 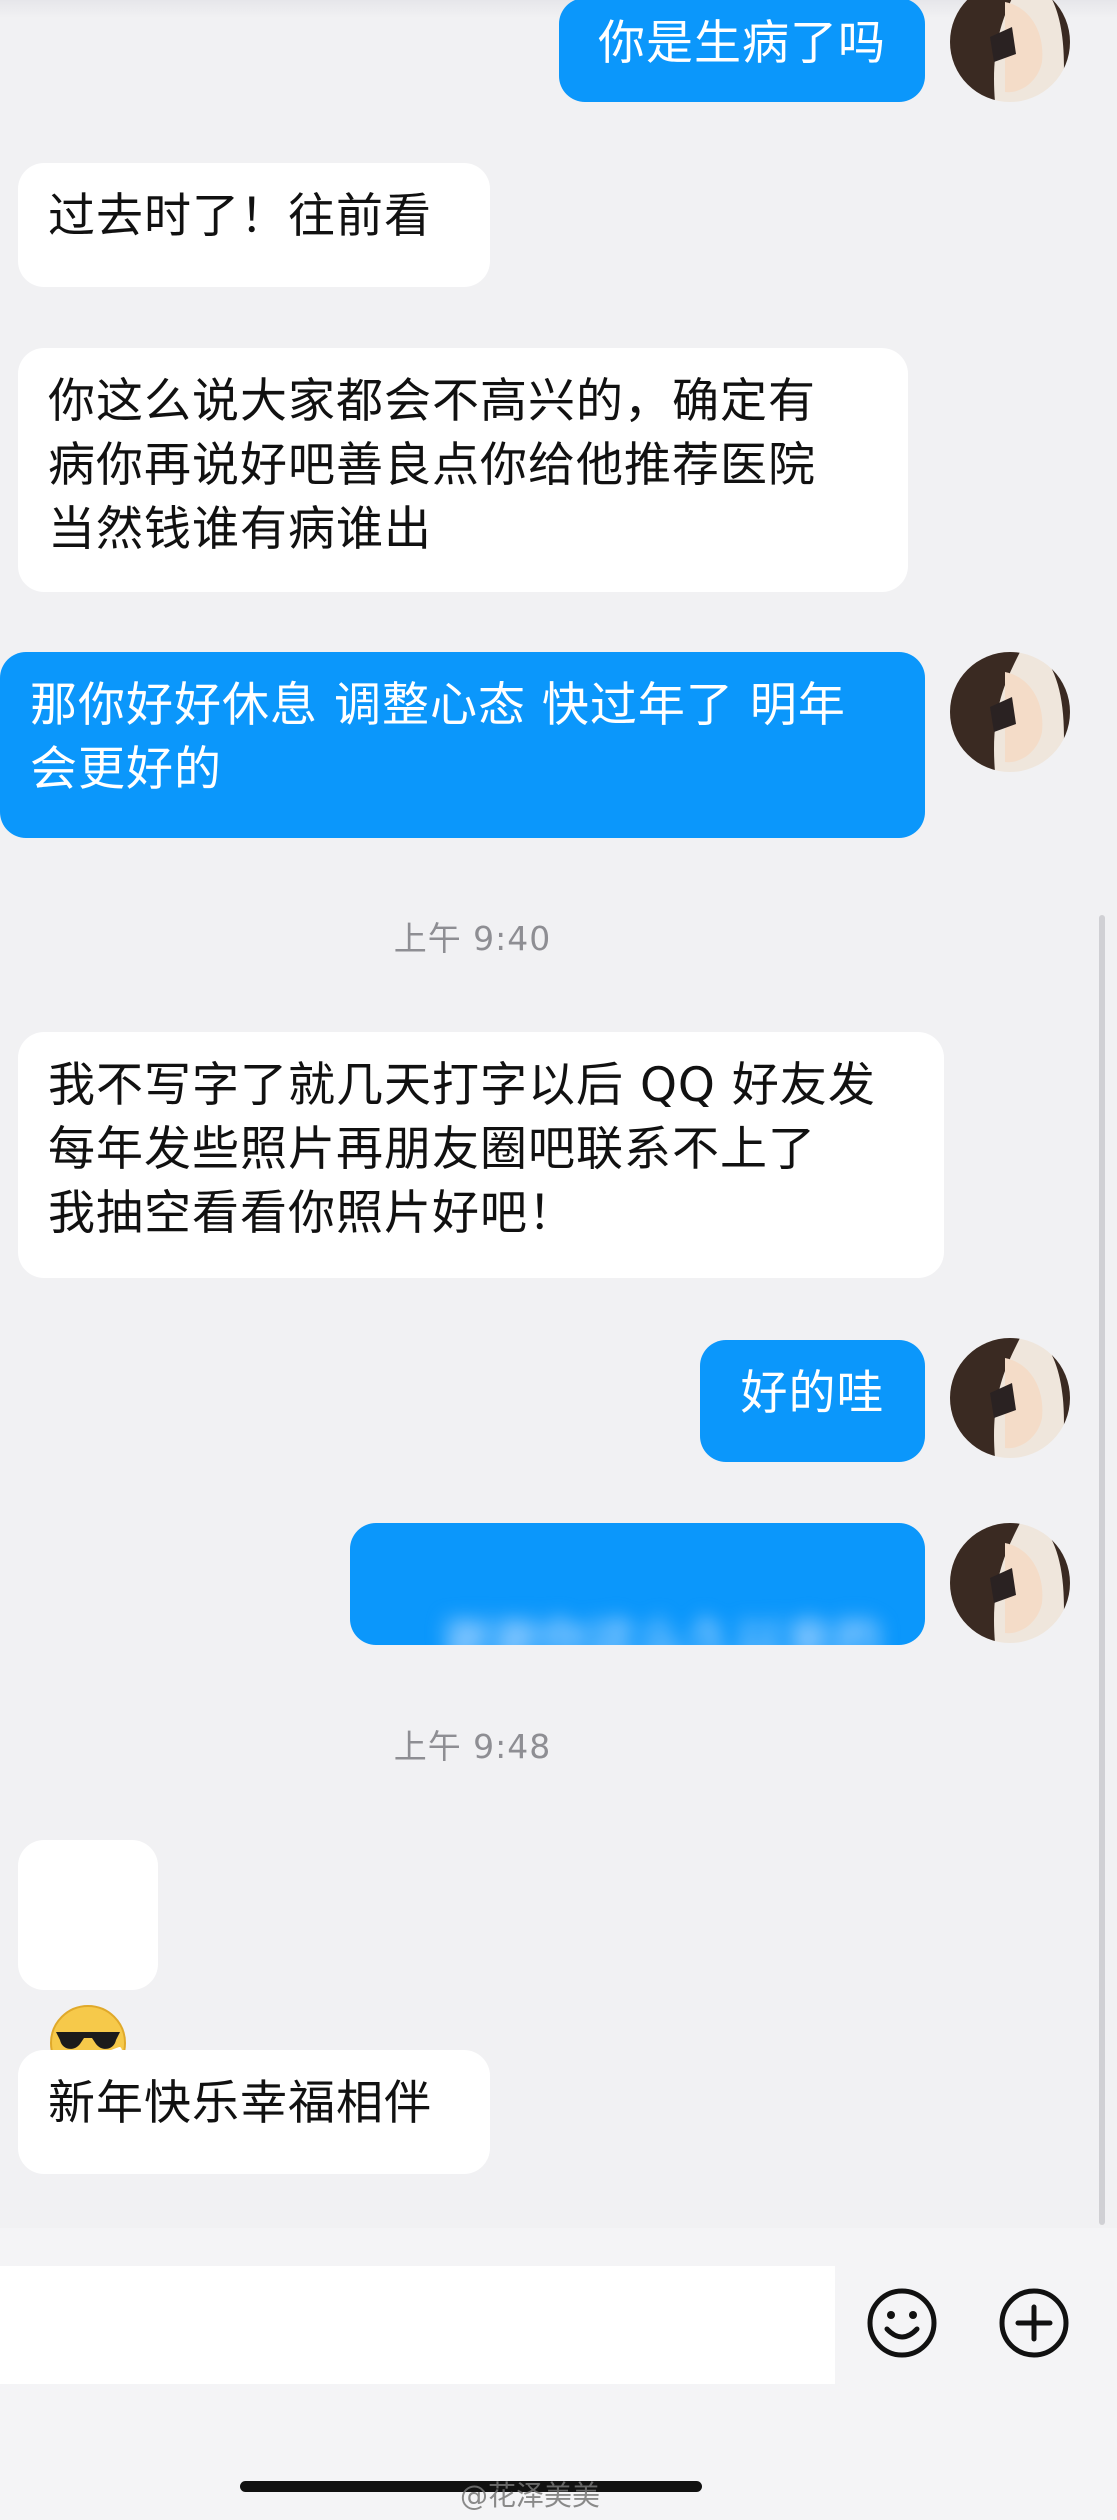 I want to click on message-bubble-incoming: 过去时了！往前看, so click(x=254, y=225).